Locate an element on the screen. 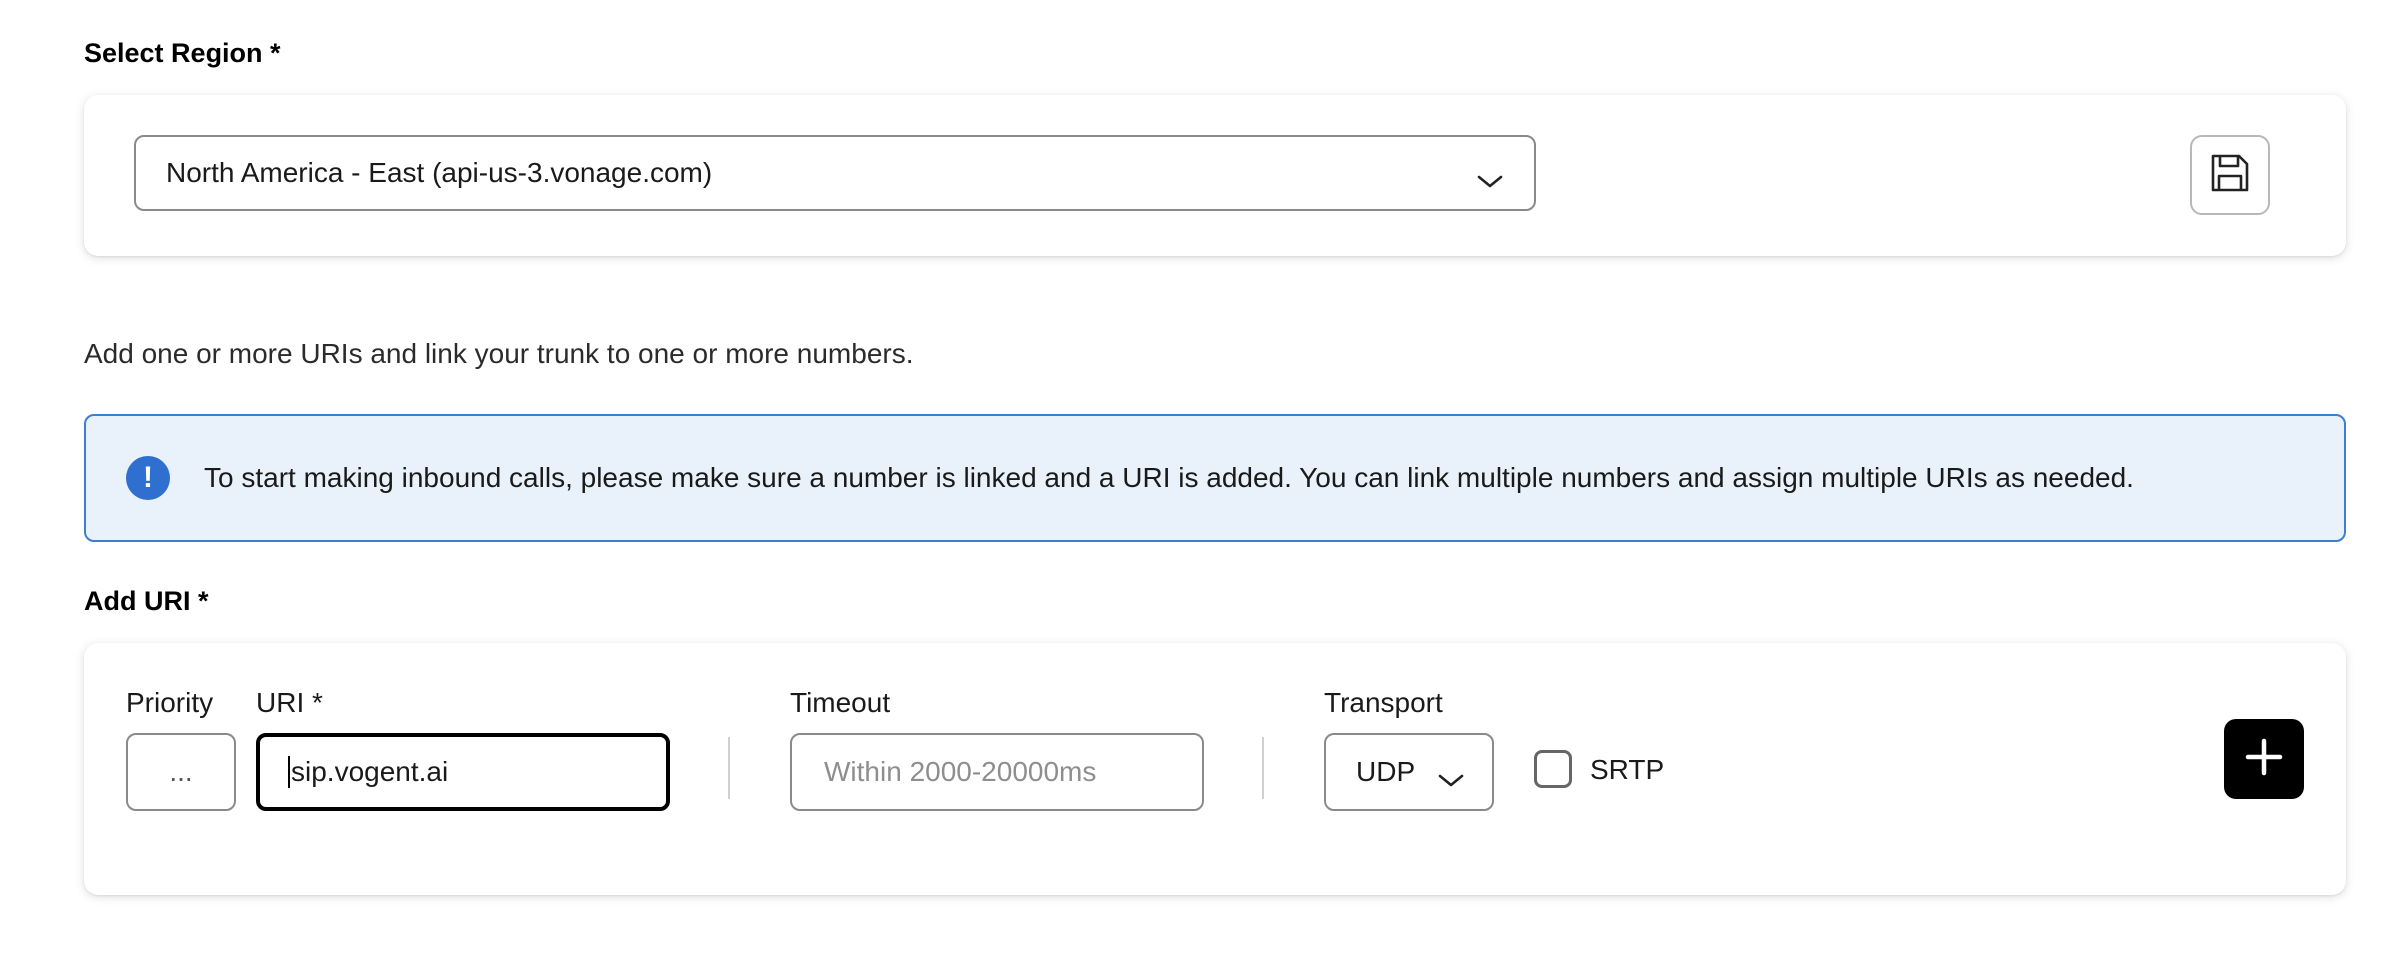  exclamation-icon: ! is located at coordinates (148, 478).